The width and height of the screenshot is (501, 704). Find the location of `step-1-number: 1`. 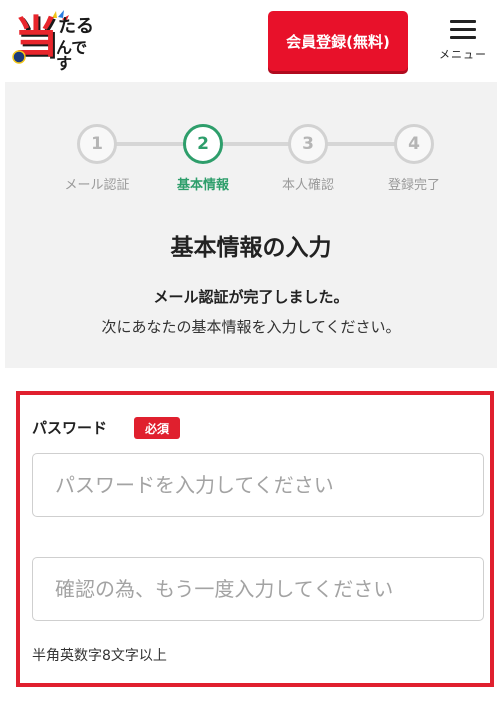

step-1-number: 1 is located at coordinates (97, 144).